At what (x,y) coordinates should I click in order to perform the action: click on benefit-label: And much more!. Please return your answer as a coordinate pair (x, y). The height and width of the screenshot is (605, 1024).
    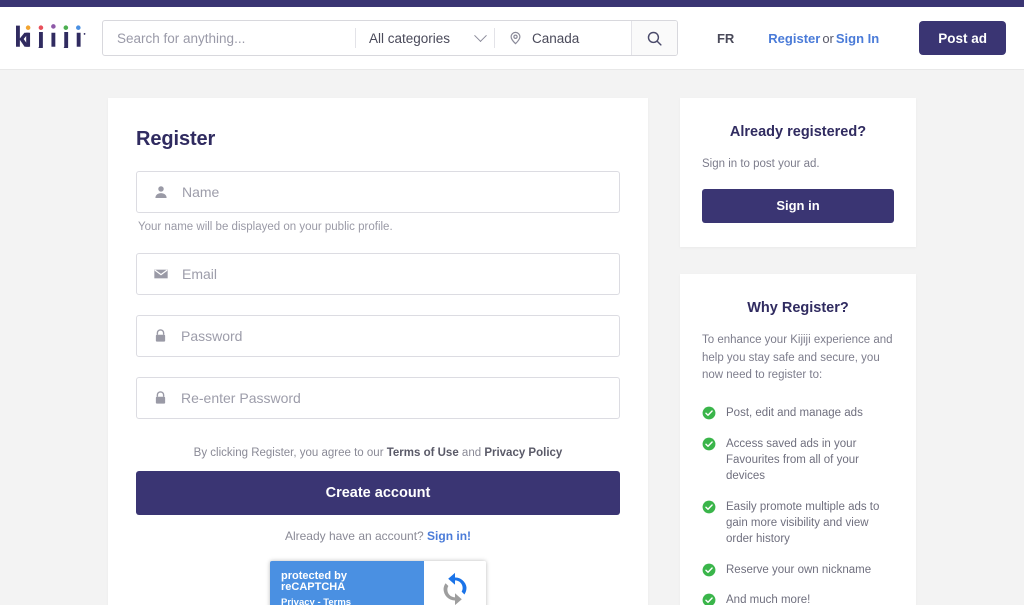
    Looking at the image, I should click on (768, 599).